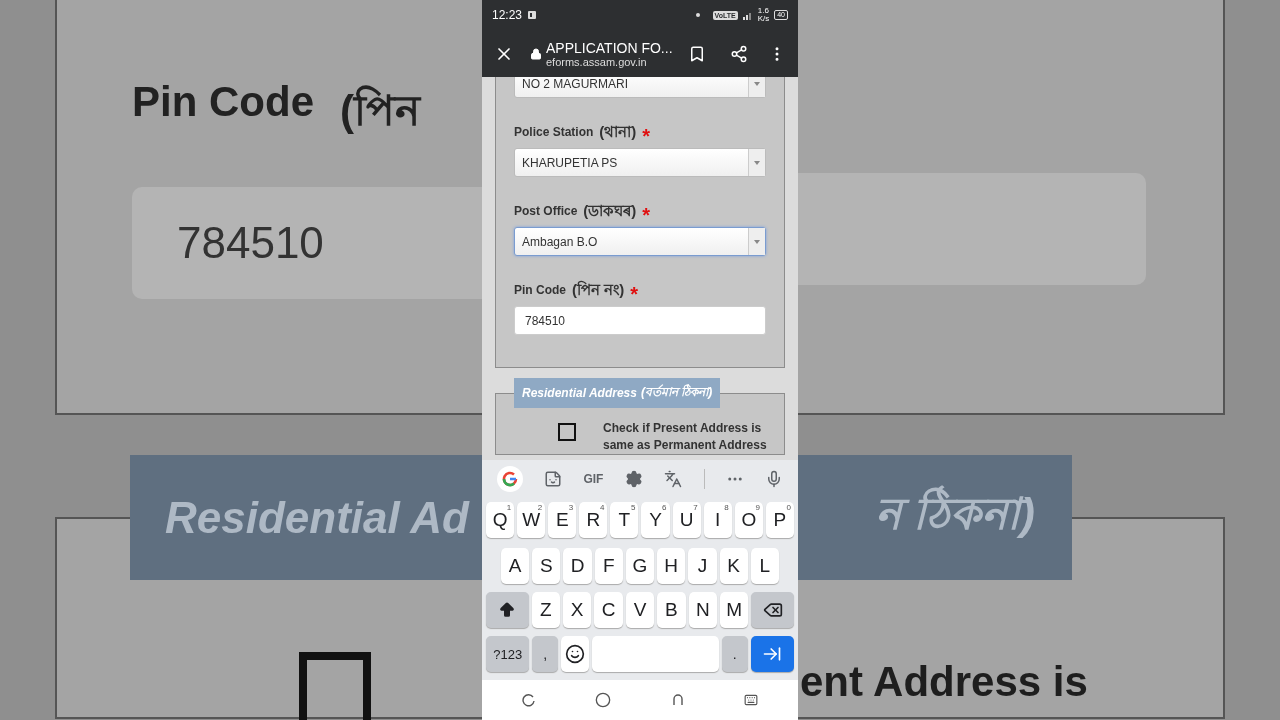 Image resolution: width=1280 pixels, height=720 pixels. I want to click on key: Z, so click(545, 610).